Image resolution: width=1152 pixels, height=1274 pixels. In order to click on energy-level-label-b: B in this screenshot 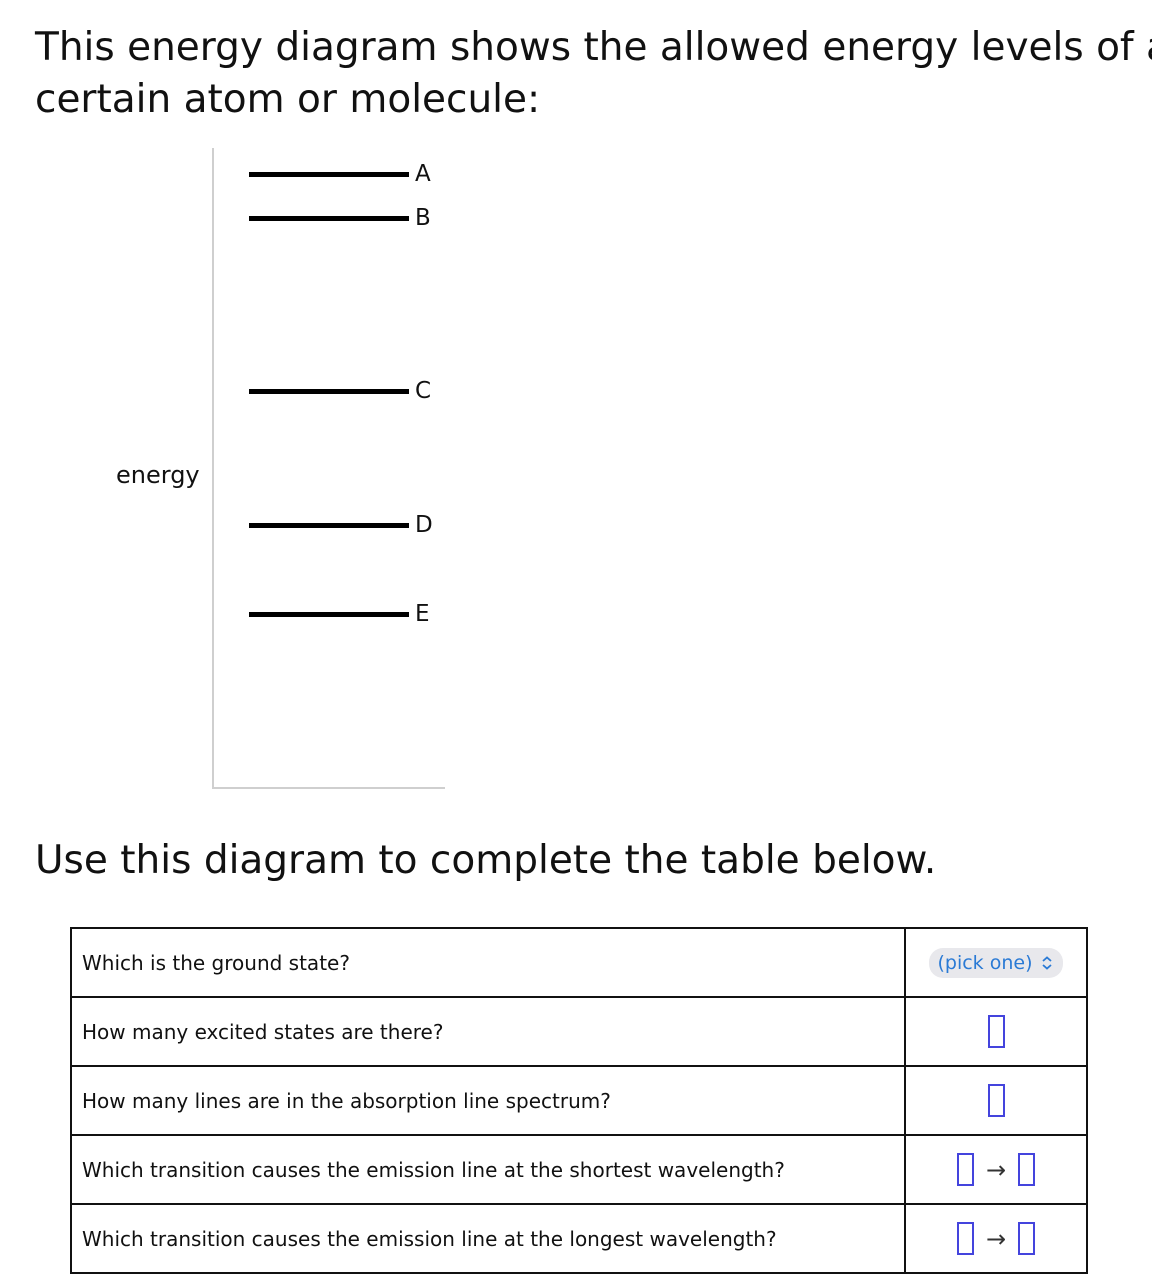, I will do `click(423, 218)`.